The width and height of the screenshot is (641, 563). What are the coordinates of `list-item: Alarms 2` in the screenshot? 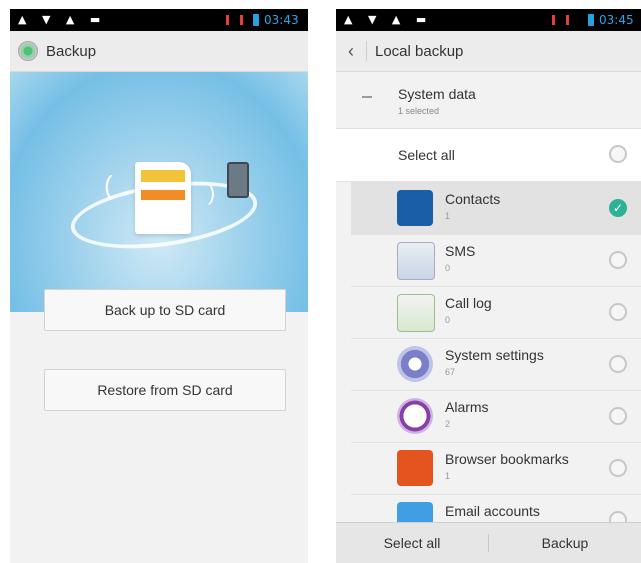 It's located at (496, 416).